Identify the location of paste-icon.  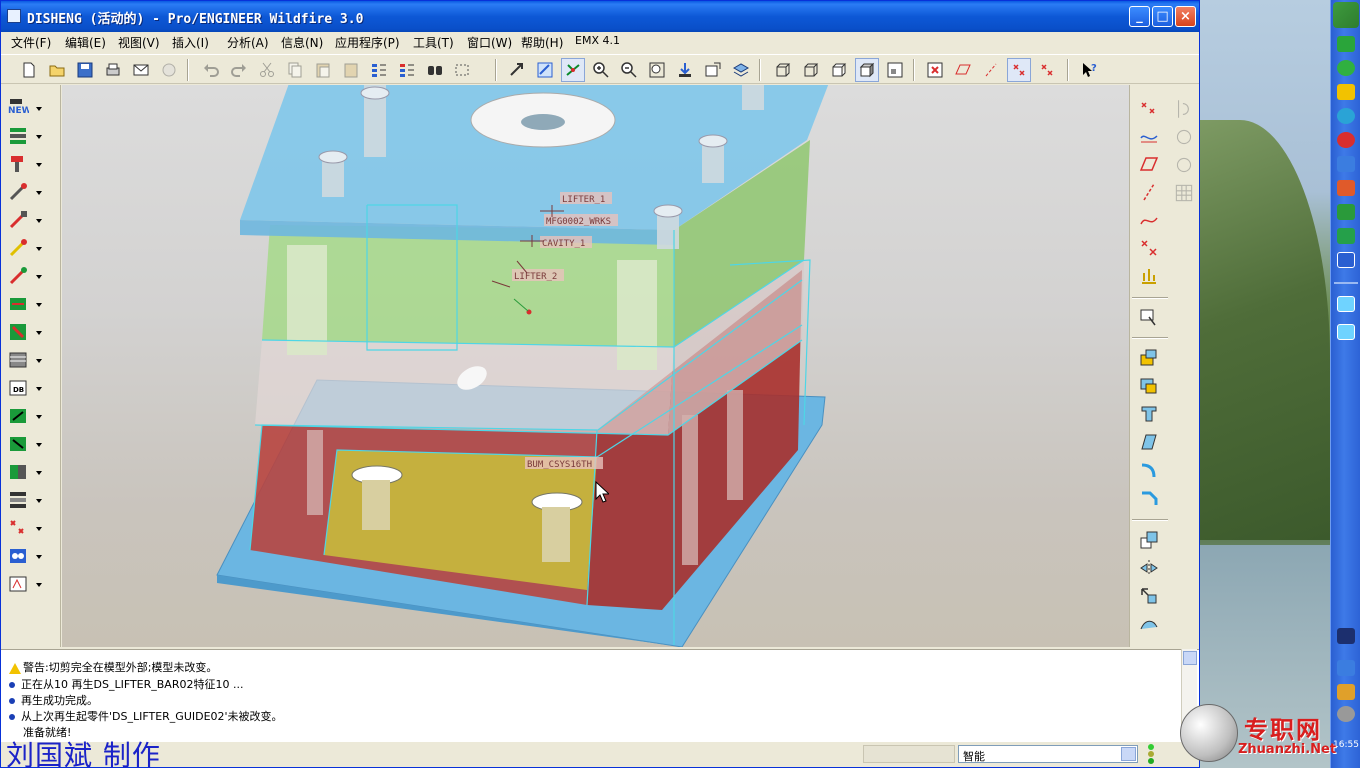
(323, 70).